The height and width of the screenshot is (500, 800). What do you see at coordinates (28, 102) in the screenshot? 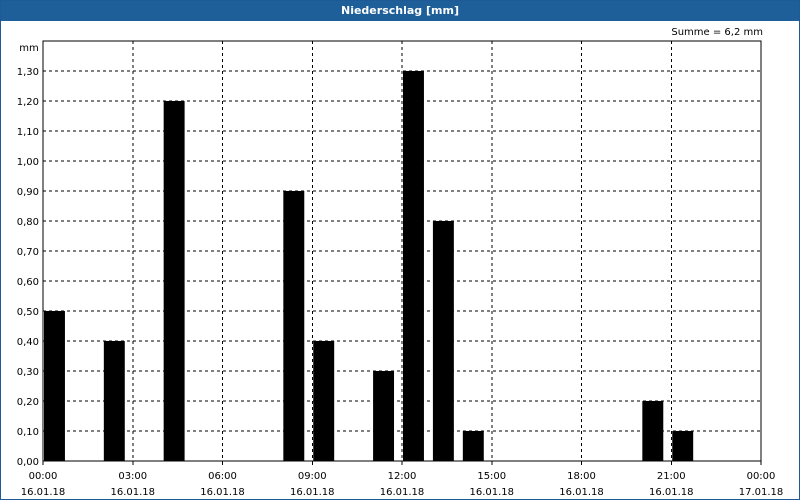
I see `y-tick-label: 1,20` at bounding box center [28, 102].